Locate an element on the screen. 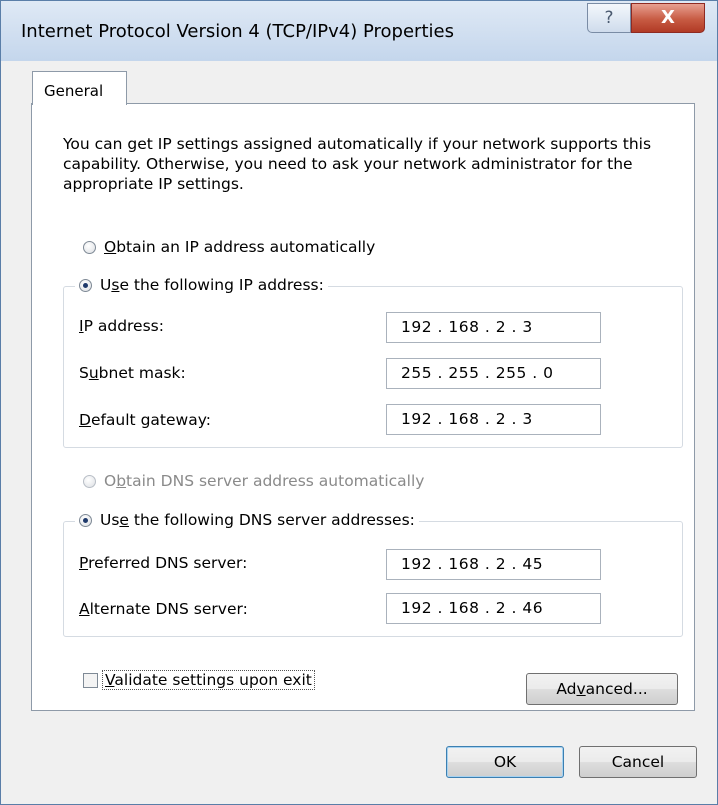  cancel-button: Cancel is located at coordinates (638, 762).